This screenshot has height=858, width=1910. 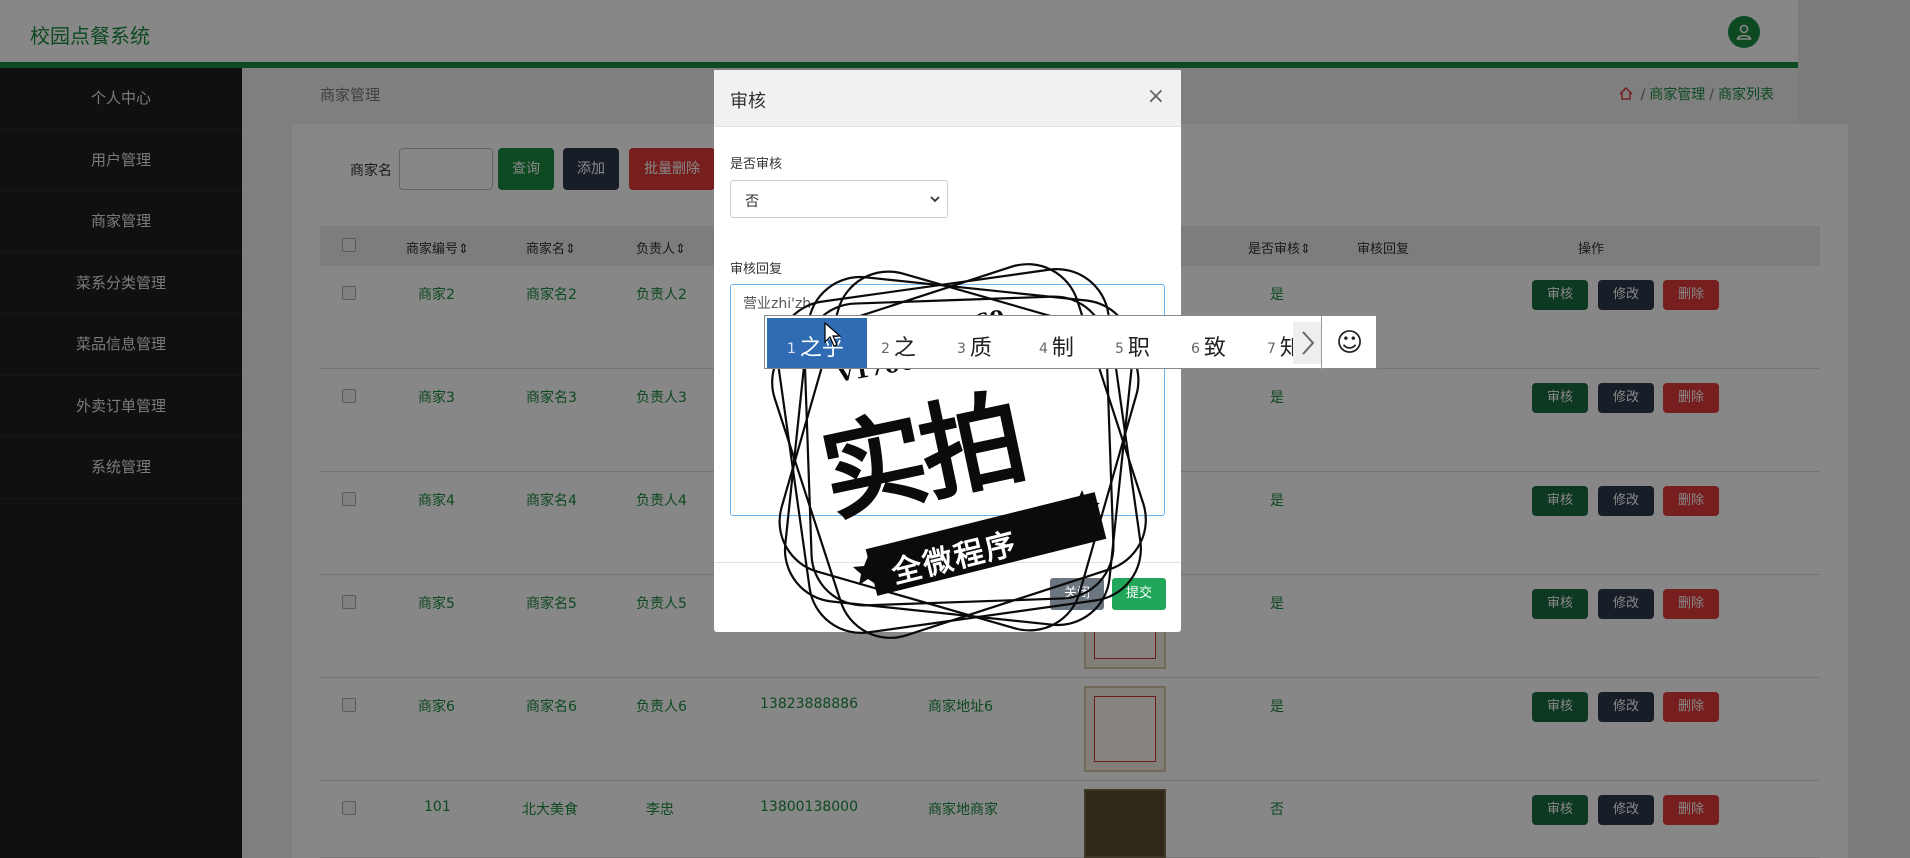 I want to click on ime-candidate-bar: 1 之乎 2之 3质 4制 5职 6致 7知 ☺, so click(x=1070, y=342).